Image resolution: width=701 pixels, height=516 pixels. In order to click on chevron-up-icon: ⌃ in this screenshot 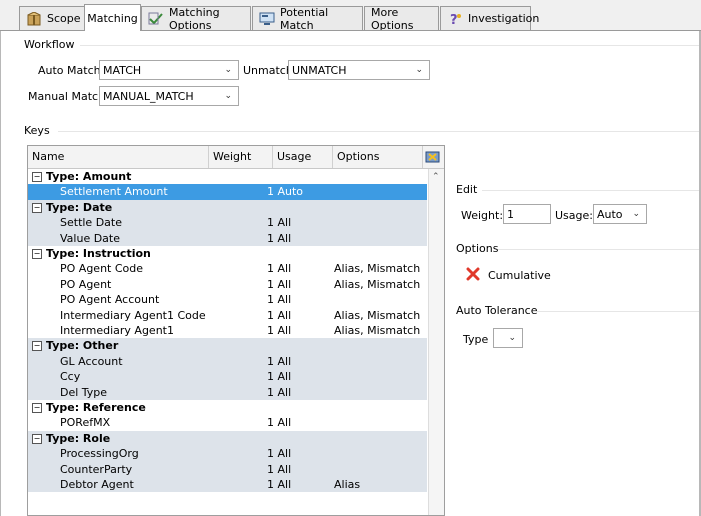, I will do `click(436, 177)`.